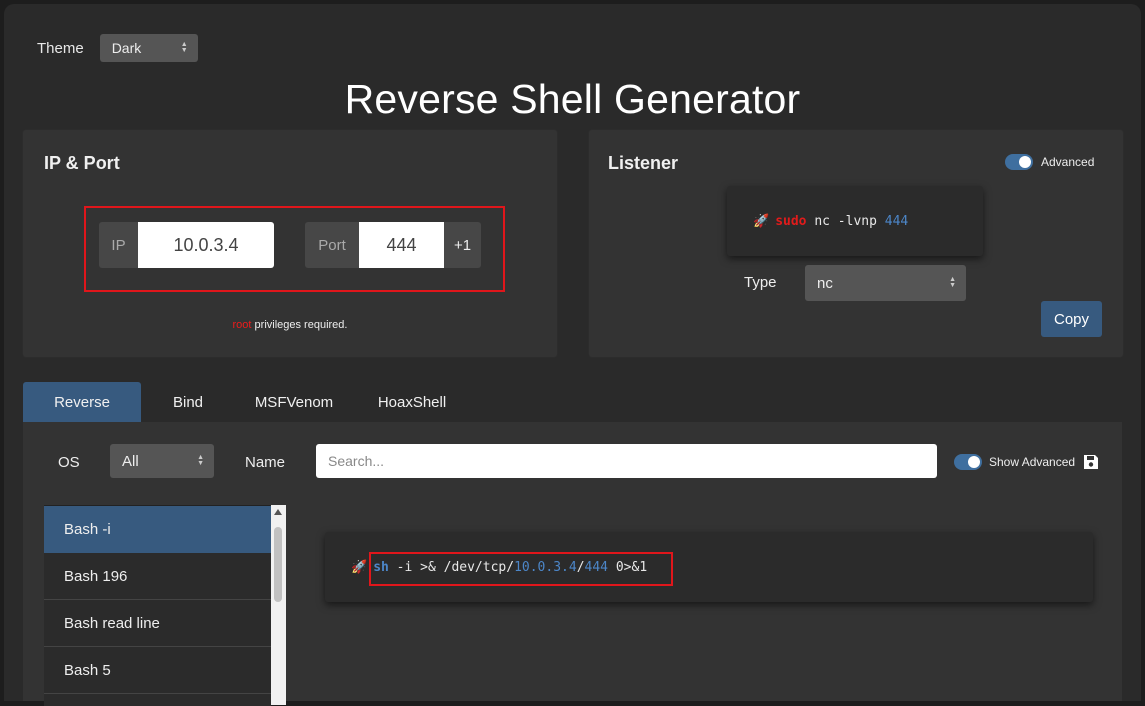 The width and height of the screenshot is (1145, 706). What do you see at coordinates (157, 576) in the screenshot?
I see `list-item: Bash 196` at bounding box center [157, 576].